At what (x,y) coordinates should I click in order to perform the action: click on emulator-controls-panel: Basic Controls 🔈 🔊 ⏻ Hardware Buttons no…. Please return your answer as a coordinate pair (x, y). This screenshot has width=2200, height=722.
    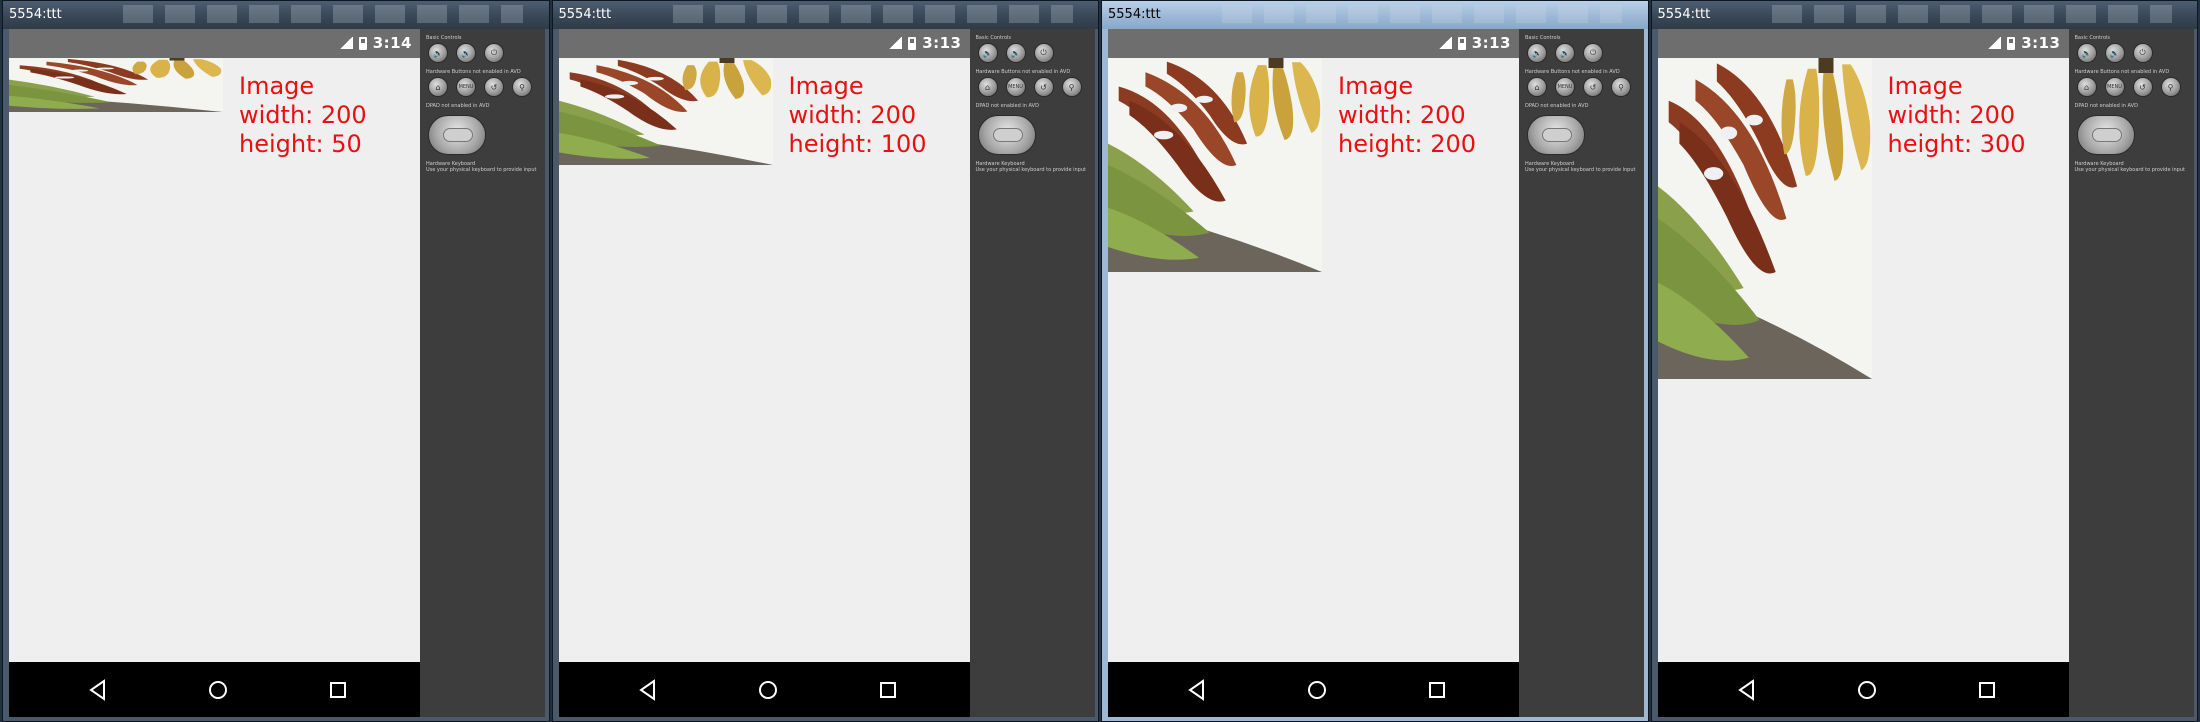
    Looking at the image, I should click on (482, 373).